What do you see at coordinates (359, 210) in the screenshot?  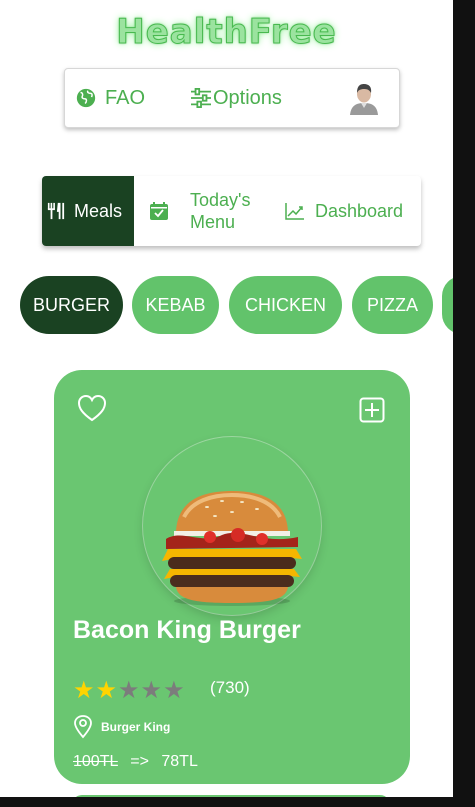 I see `tab-dashboard-label: Dashboard` at bounding box center [359, 210].